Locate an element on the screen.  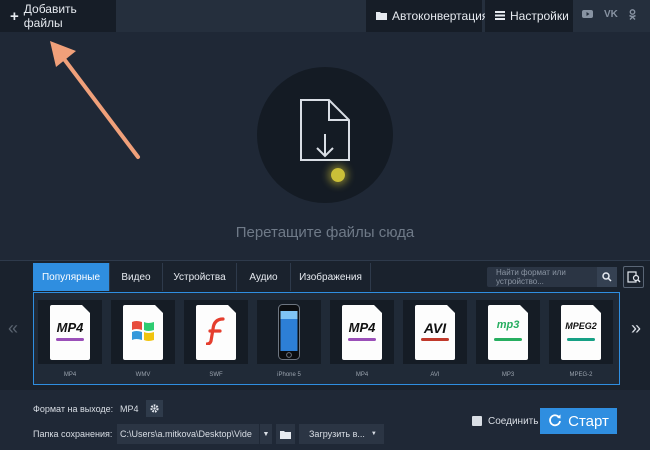
refresh-icon is located at coordinates (555, 421).